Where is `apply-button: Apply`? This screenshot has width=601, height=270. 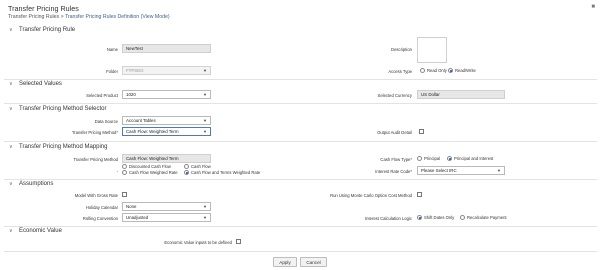
apply-button: Apply is located at coordinates (285, 262).